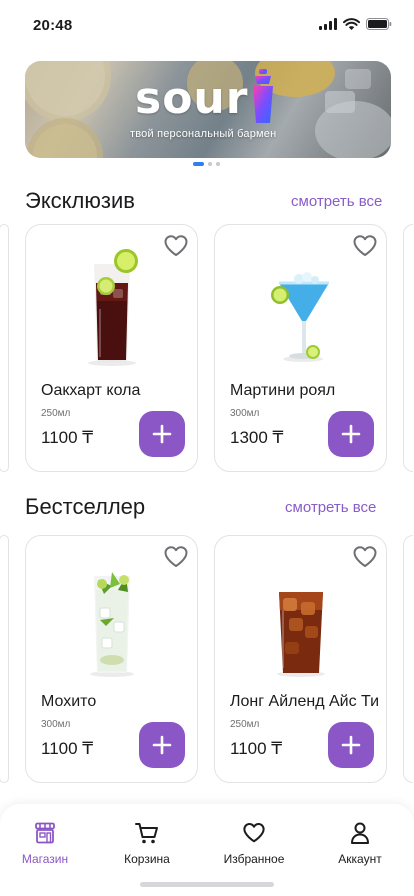 The width and height of the screenshot is (414, 896). What do you see at coordinates (85, 506) in the screenshot?
I see `section-title-bestseller: Бестселлер` at bounding box center [85, 506].